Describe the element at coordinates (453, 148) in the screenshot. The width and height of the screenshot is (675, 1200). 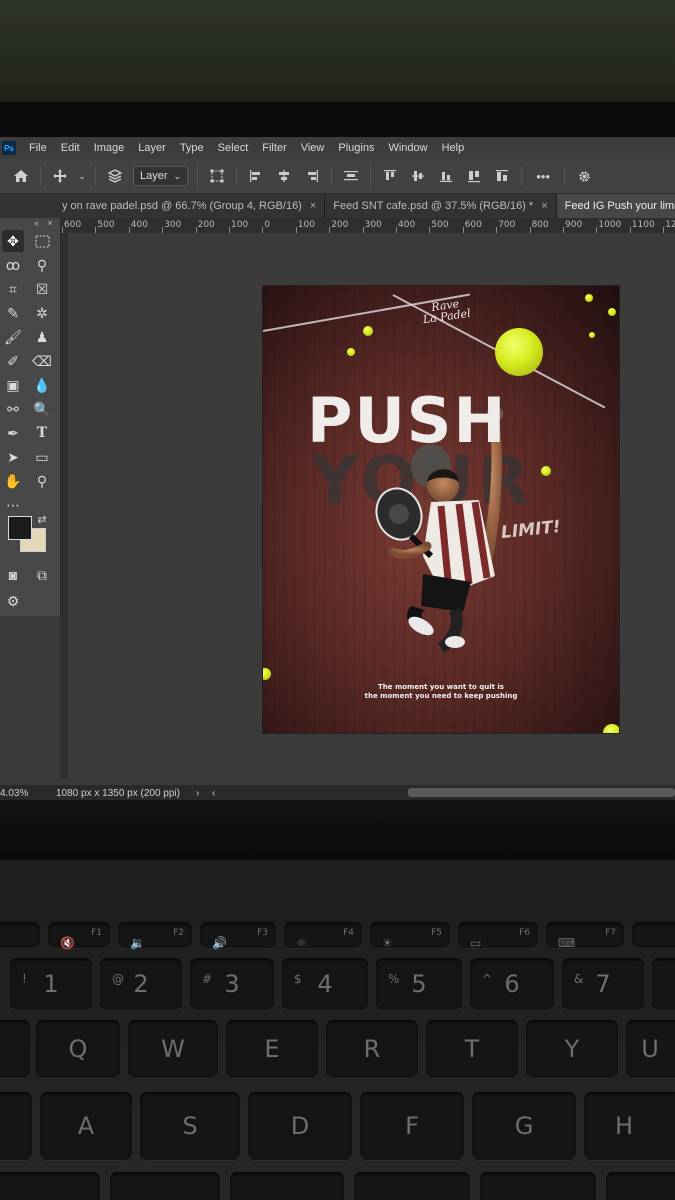
I see `menu-help: Help` at that location.